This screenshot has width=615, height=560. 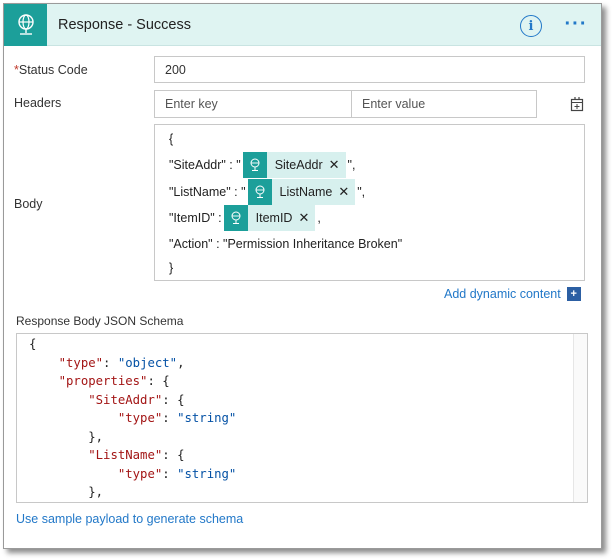 I want to click on schema-label: Response Body JSON Schema, so click(x=100, y=321).